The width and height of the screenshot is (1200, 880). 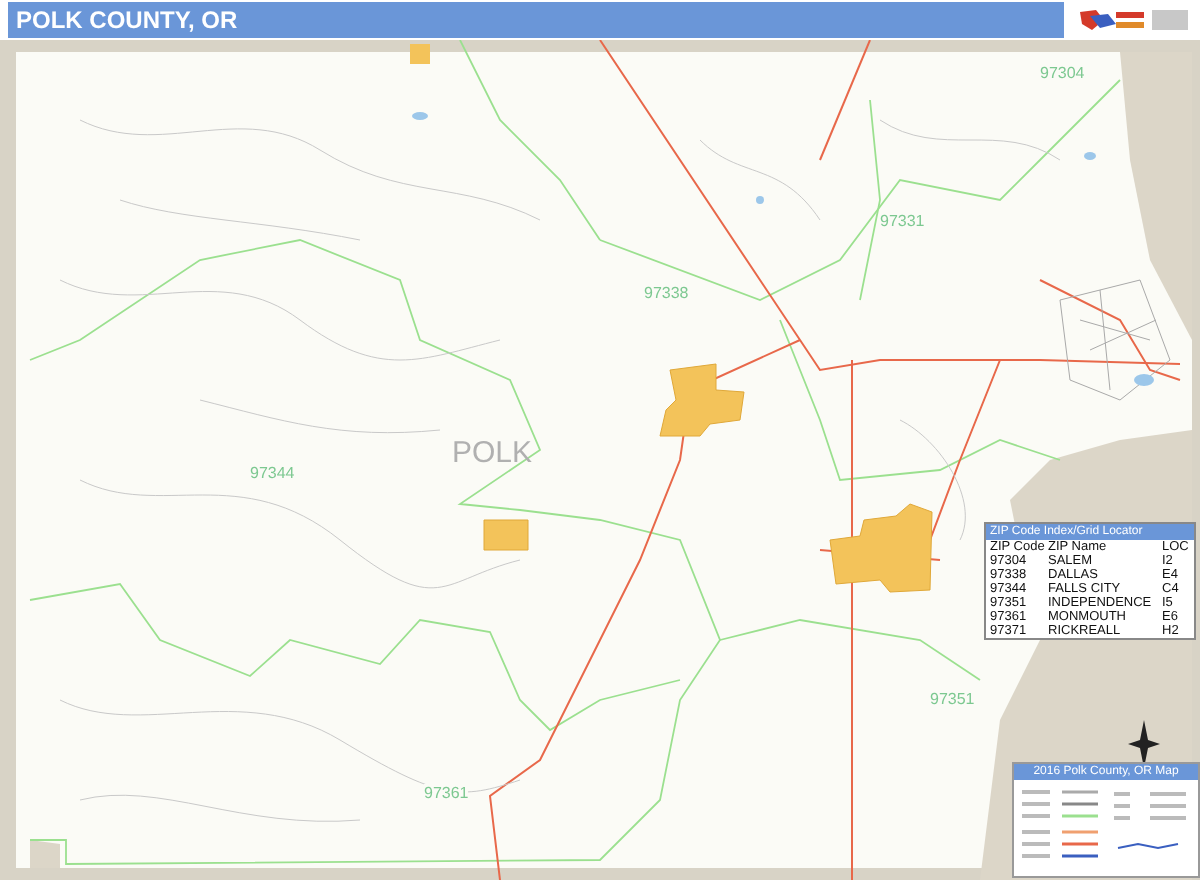 I want to click on zip-label: 97331, so click(x=902, y=221).